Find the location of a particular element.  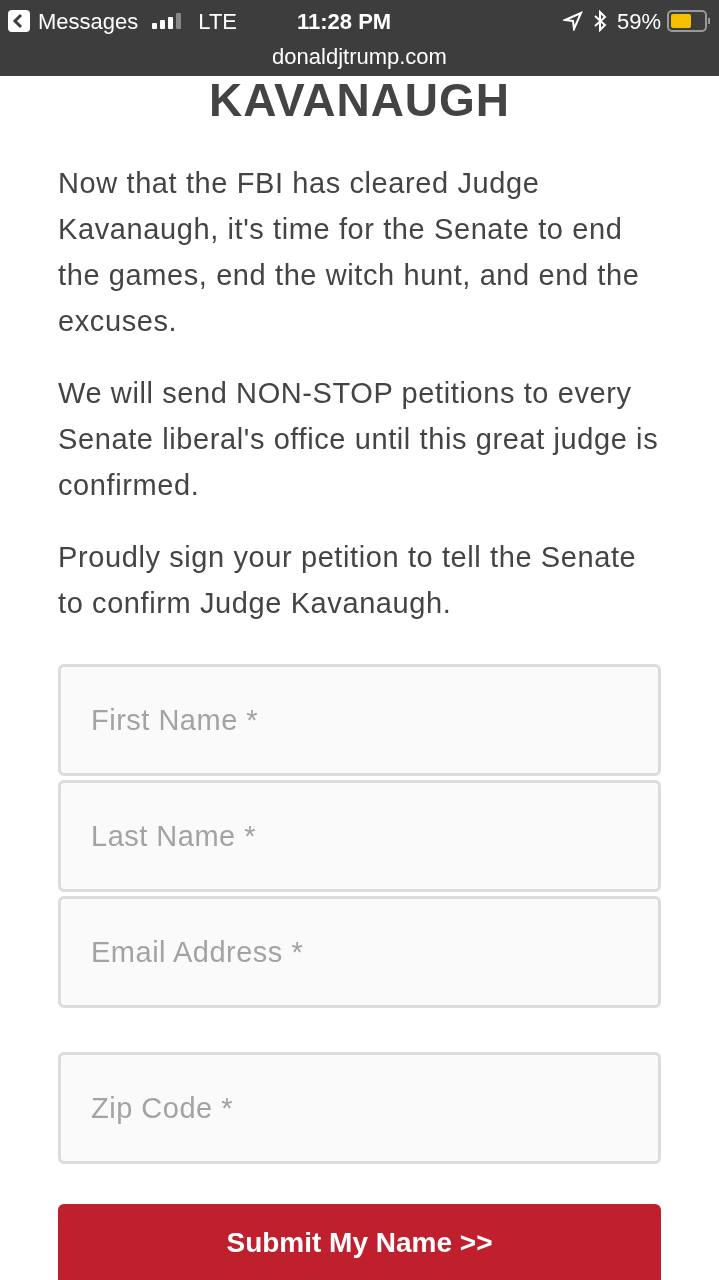

paragraph: Now that the FBI has cleared Judge Kavanaugh, it's time for the Senate to end the games, end the witch hunt, and end the excuses. is located at coordinates (349, 252).